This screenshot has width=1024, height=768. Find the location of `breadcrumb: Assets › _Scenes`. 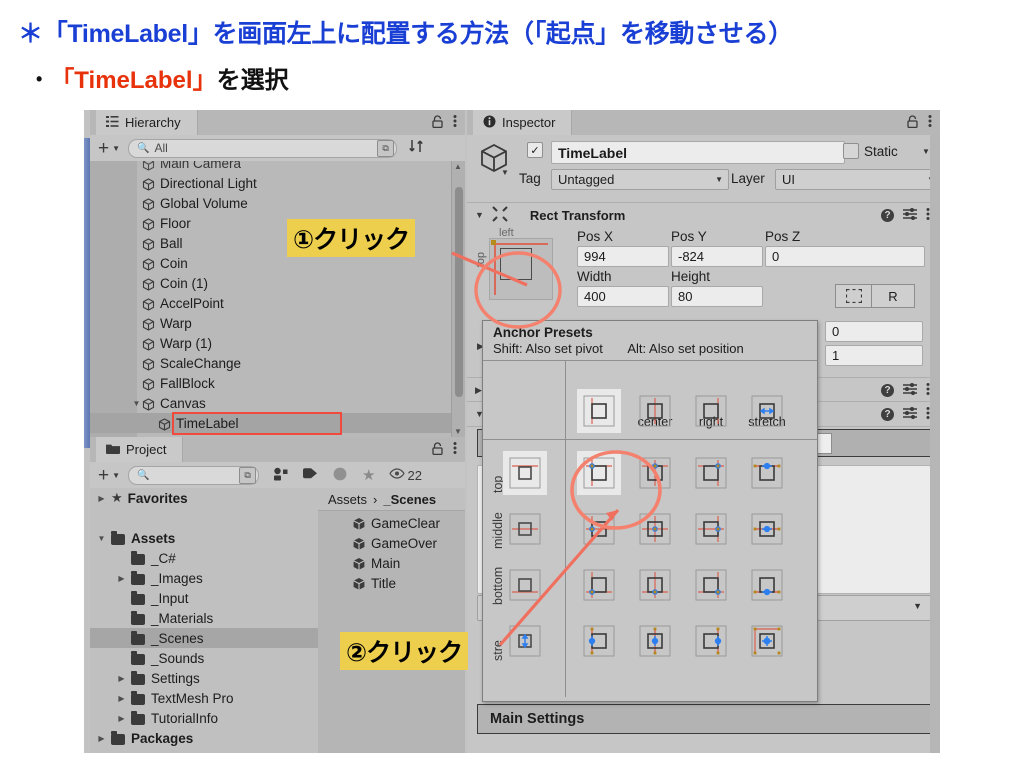

breadcrumb: Assets › _Scenes is located at coordinates (391, 499).